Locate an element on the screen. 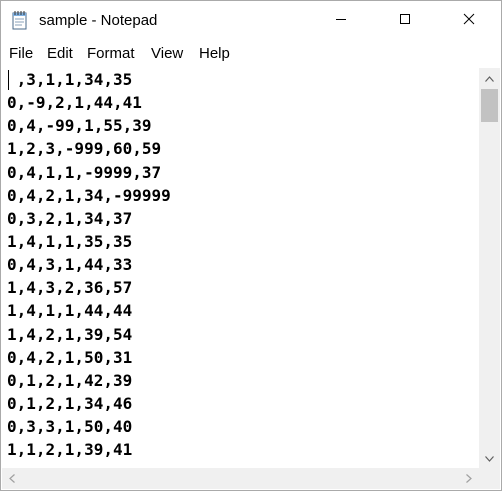 The height and width of the screenshot is (491, 502). window-title: sample - Notepad is located at coordinates (98, 20).